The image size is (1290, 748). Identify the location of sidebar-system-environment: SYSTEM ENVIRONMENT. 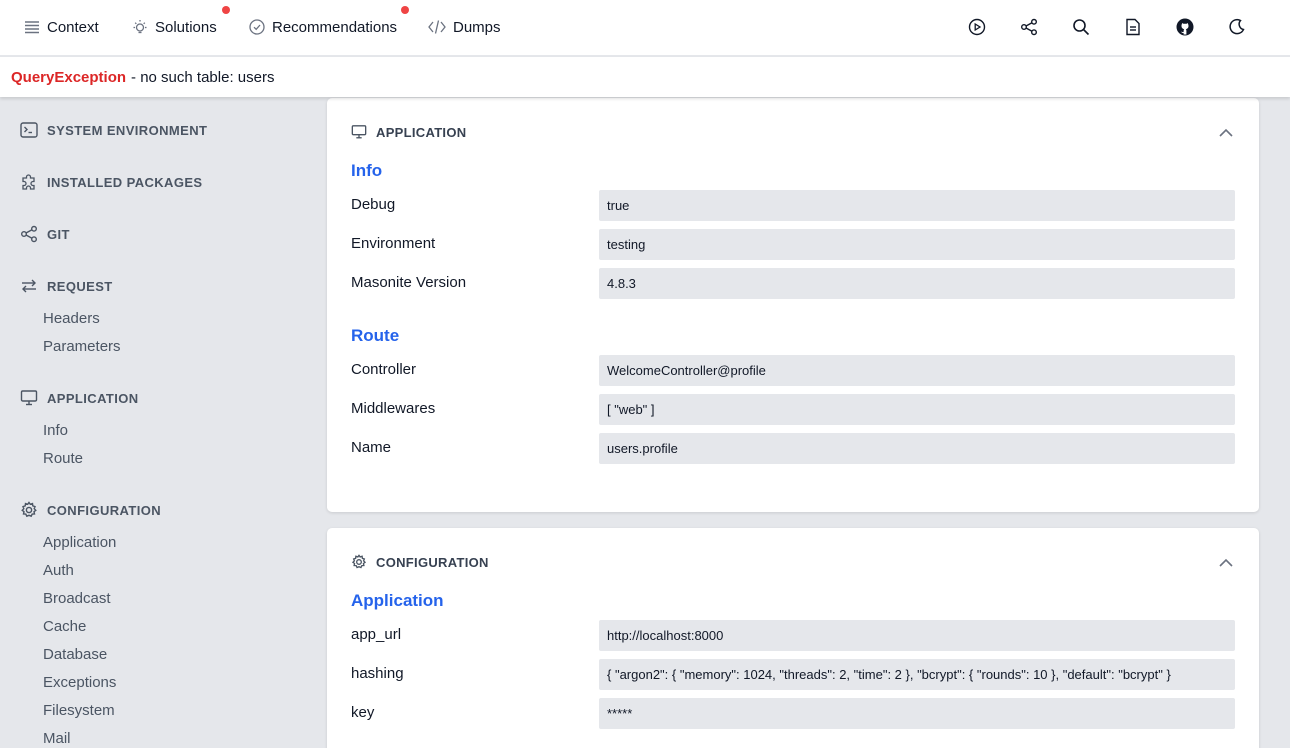
(113, 130).